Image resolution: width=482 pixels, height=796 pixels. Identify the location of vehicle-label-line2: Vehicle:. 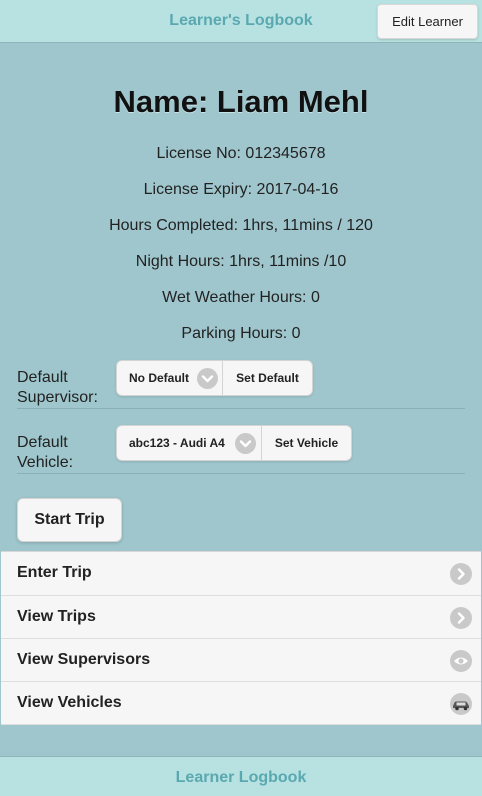
(45, 462).